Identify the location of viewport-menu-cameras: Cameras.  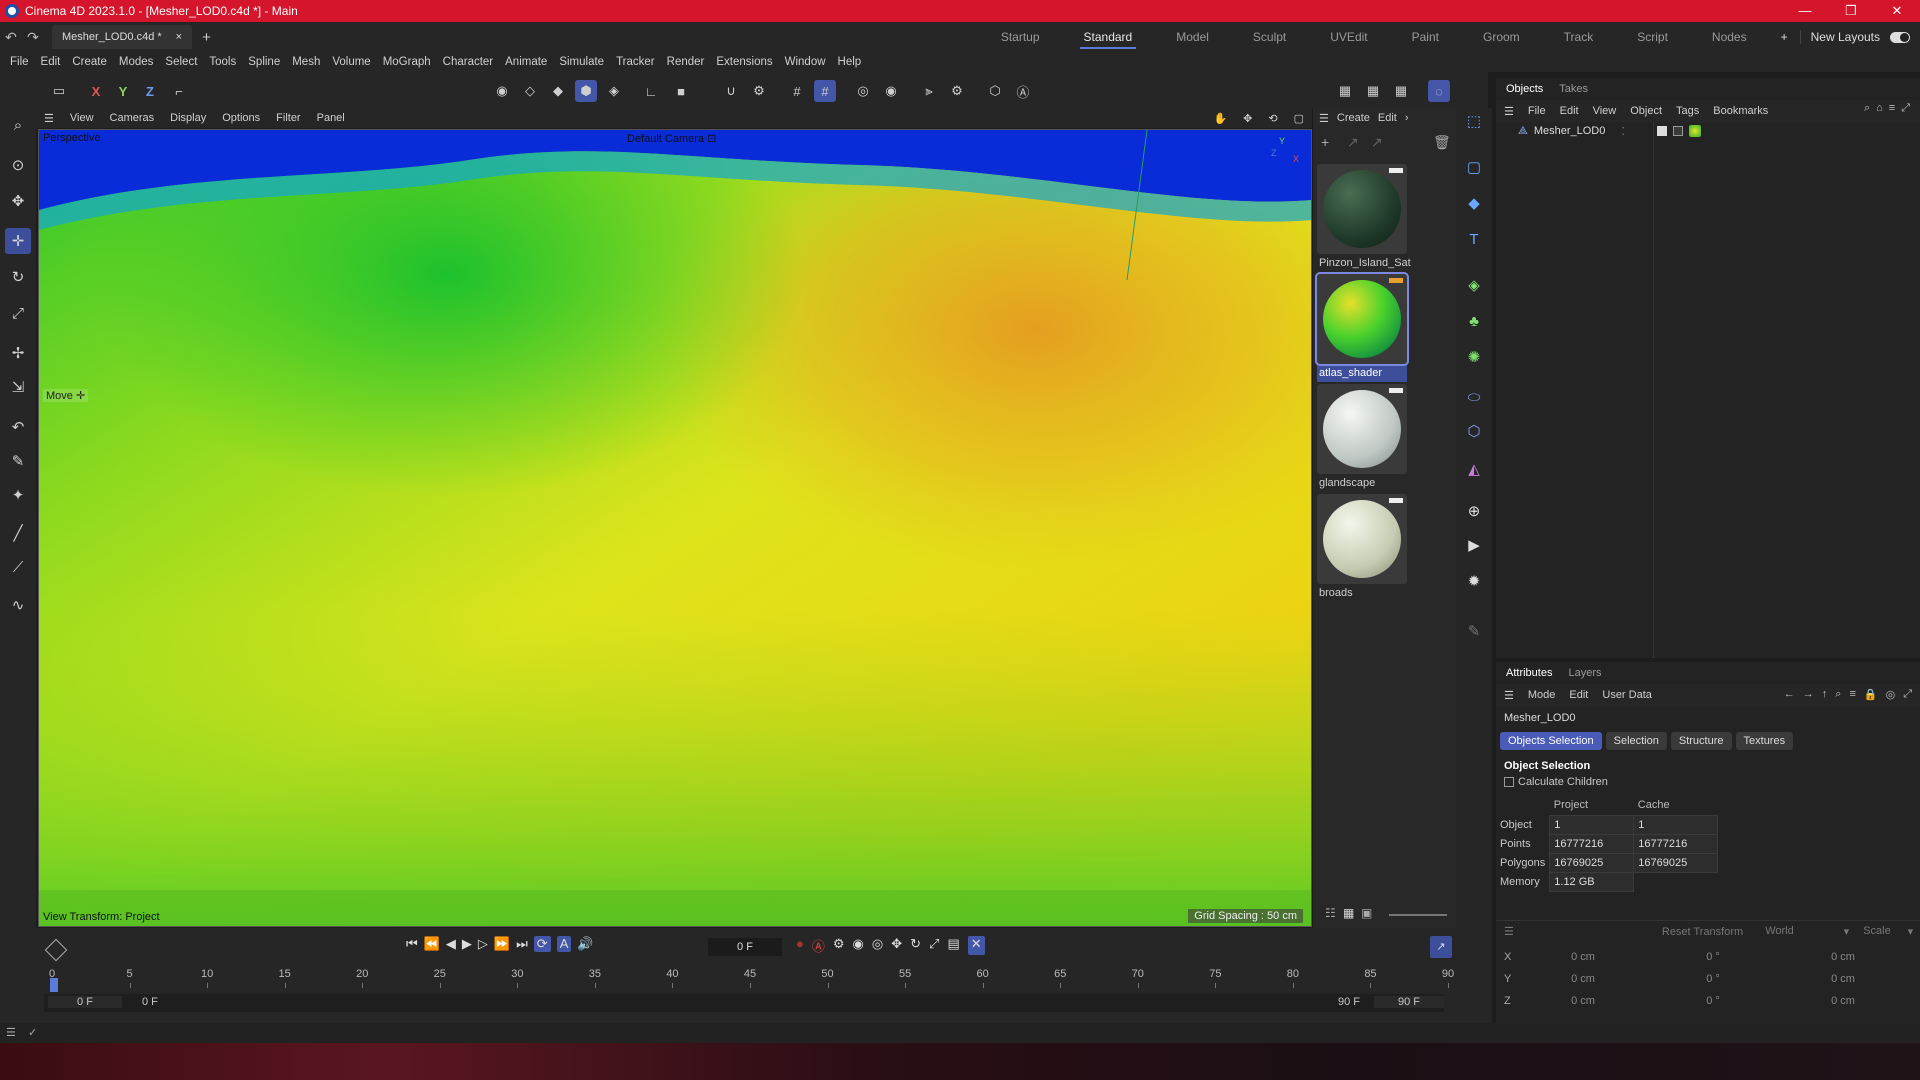
(132, 118).